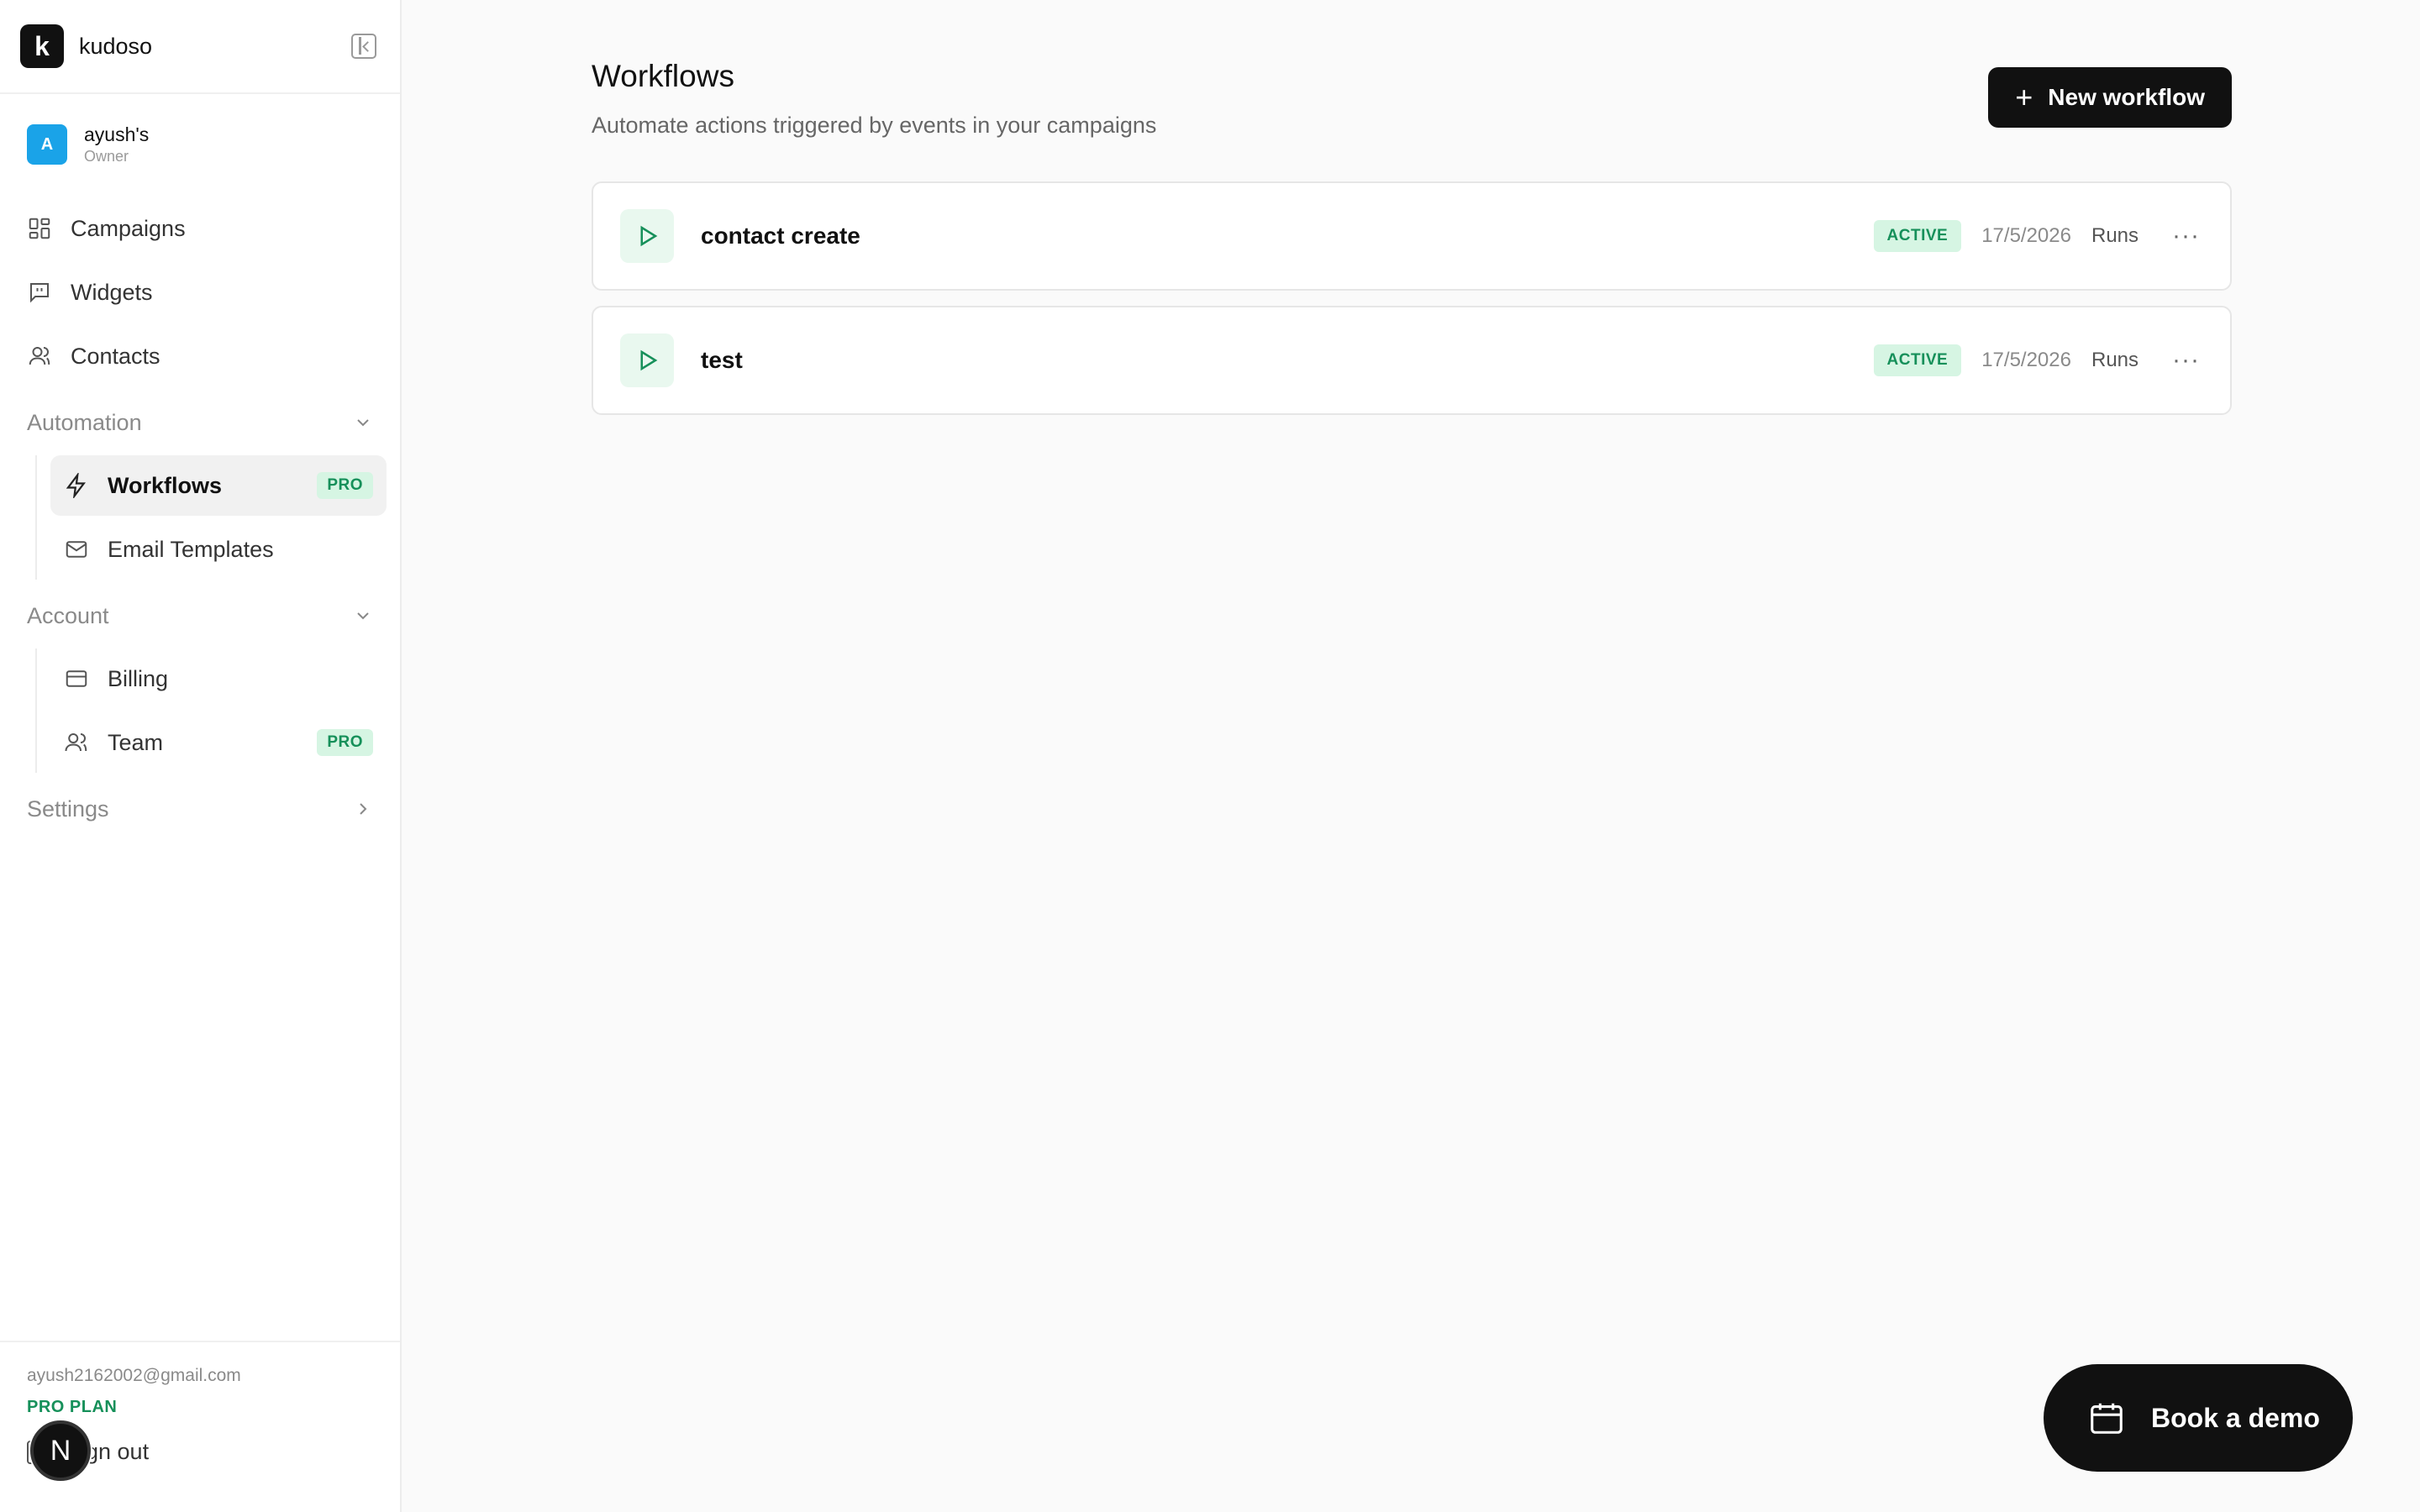 The height and width of the screenshot is (1512, 2420). What do you see at coordinates (218, 742) in the screenshot?
I see `sidebar-item-team: Team PRO` at bounding box center [218, 742].